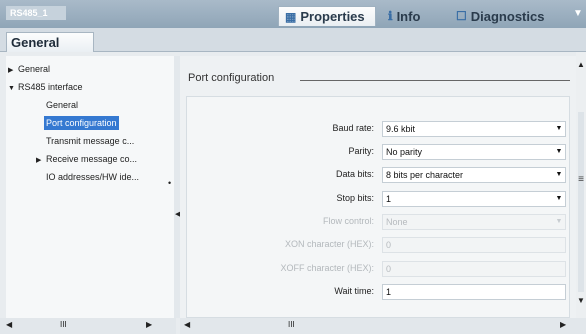 The height and width of the screenshot is (334, 586). Describe the element at coordinates (50, 42) in the screenshot. I see `tab-general: General` at that location.